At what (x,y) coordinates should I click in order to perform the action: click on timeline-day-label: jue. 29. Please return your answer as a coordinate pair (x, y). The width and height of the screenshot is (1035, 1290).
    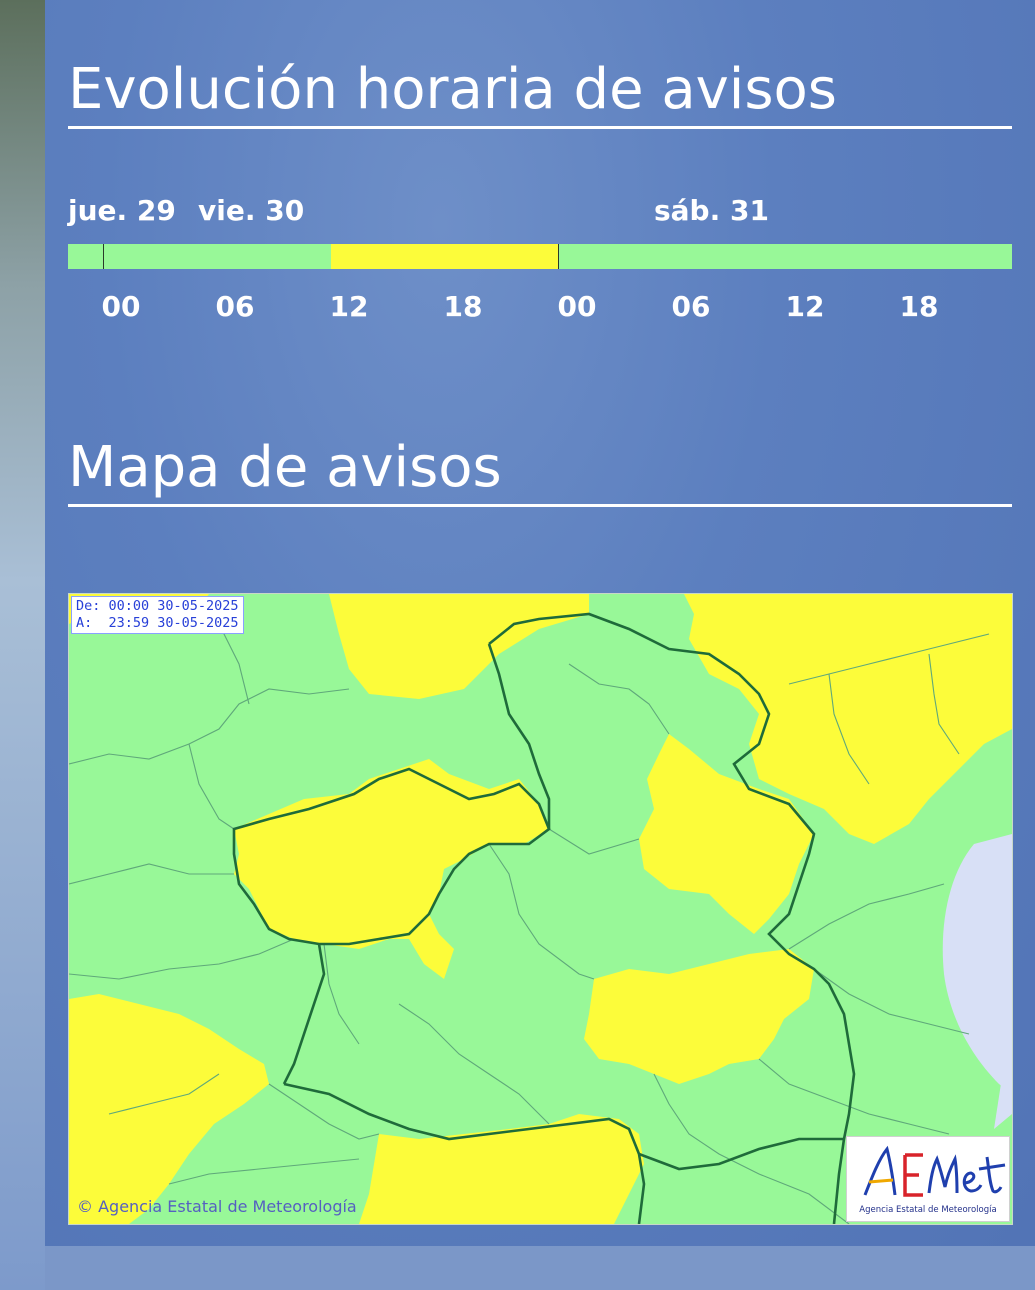
    Looking at the image, I should click on (122, 210).